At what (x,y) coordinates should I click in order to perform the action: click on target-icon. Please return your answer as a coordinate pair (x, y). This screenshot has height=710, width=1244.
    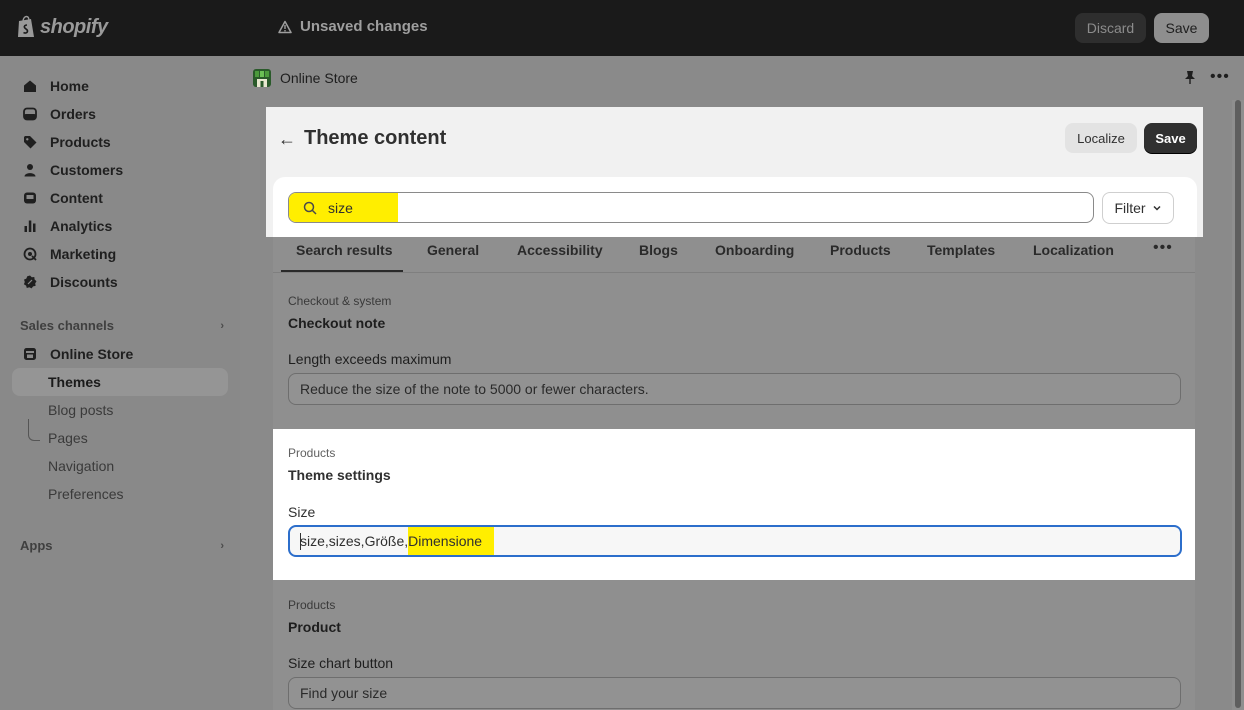
    Looking at the image, I should click on (30, 254).